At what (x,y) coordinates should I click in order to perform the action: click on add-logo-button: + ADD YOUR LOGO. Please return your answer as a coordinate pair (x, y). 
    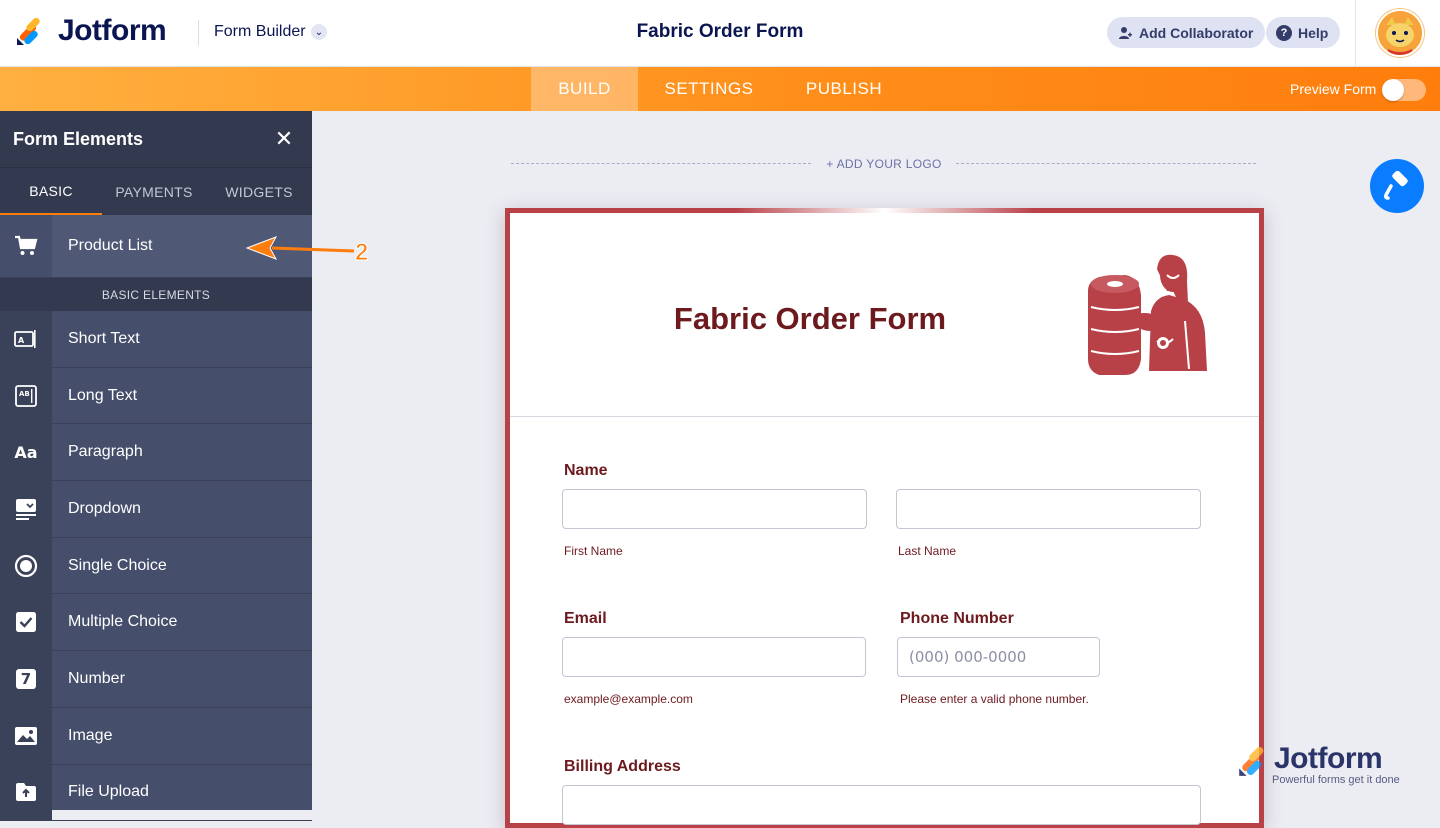
    Looking at the image, I should click on (884, 164).